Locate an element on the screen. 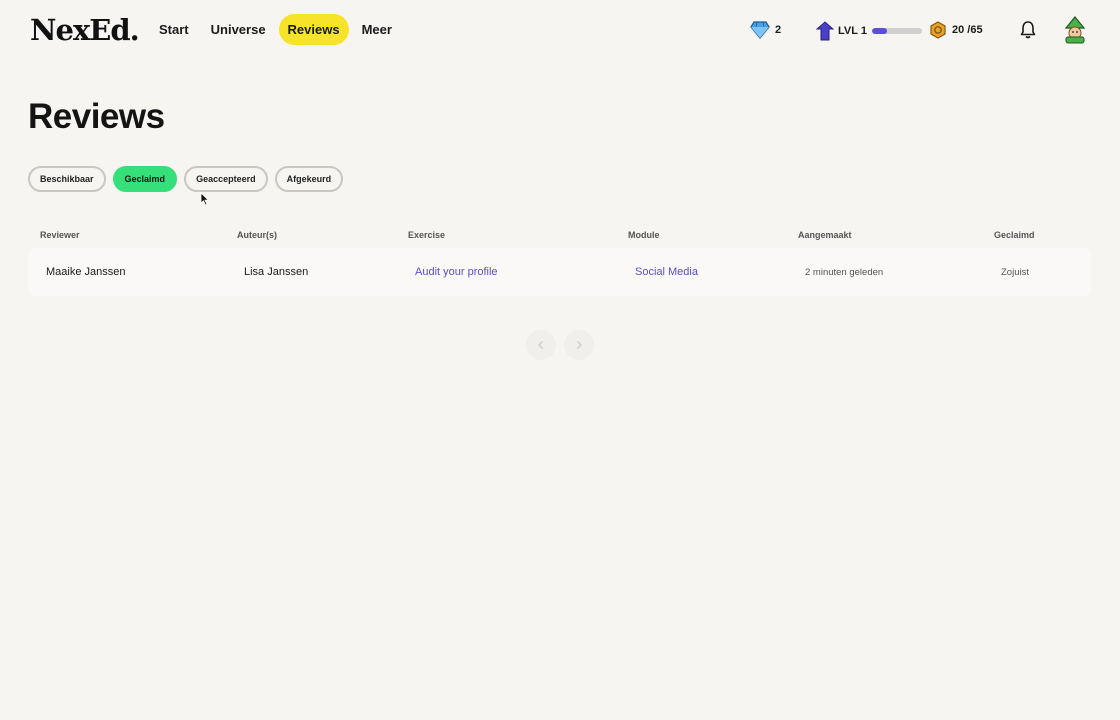  page-title: Reviews is located at coordinates (96, 116).